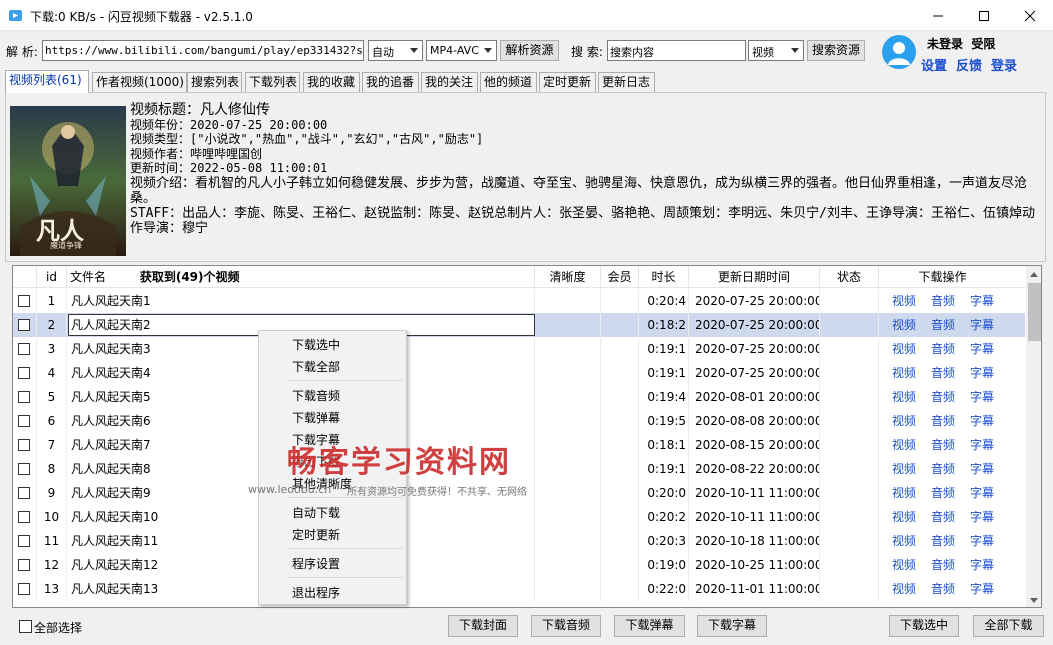 Image resolution: width=1053 pixels, height=645 pixels. I want to click on download-cover-button: 下载封面, so click(483, 626).